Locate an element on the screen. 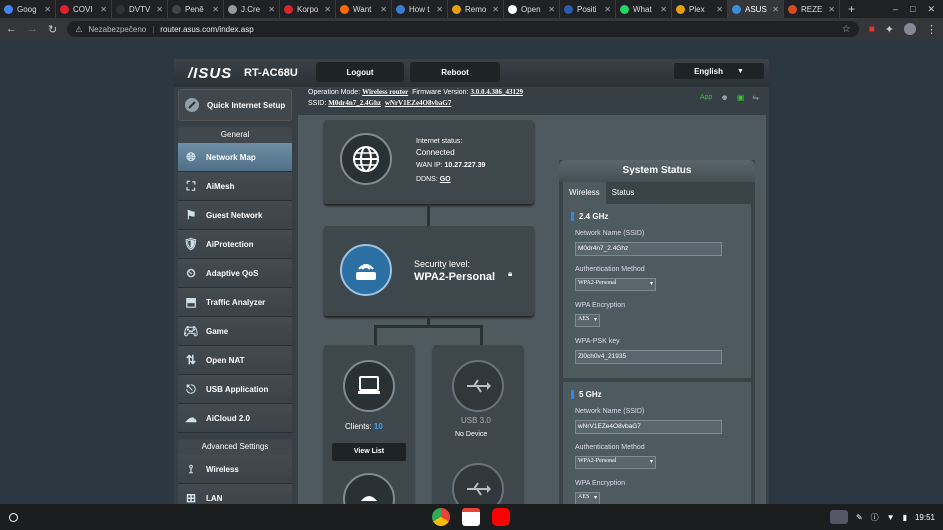 The height and width of the screenshot is (530, 943). sidebar-item: ⟟ Wireless is located at coordinates (235, 469).